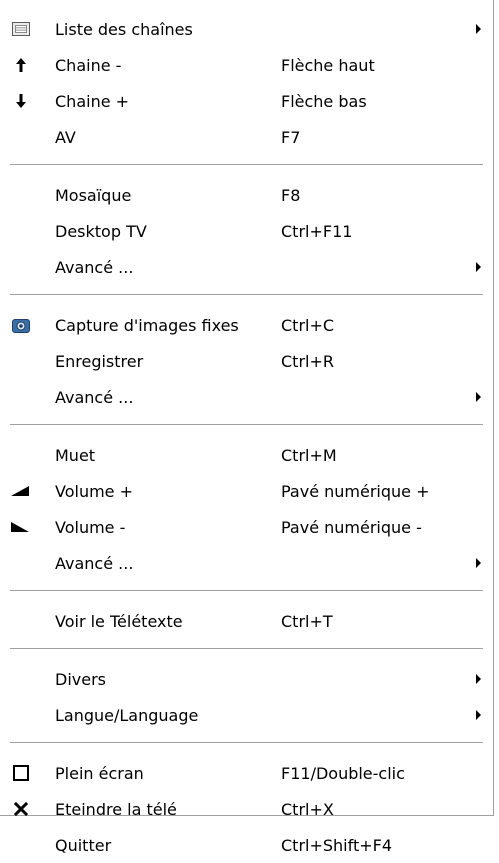  What do you see at coordinates (124, 29) in the screenshot?
I see `menu-item-label: Liste des chaînes` at bounding box center [124, 29].